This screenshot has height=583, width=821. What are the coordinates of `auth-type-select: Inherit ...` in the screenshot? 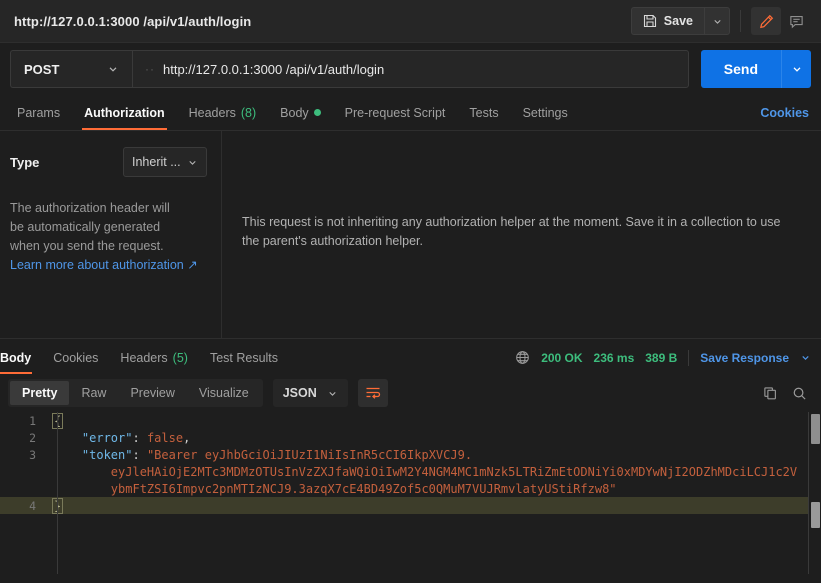 It's located at (165, 162).